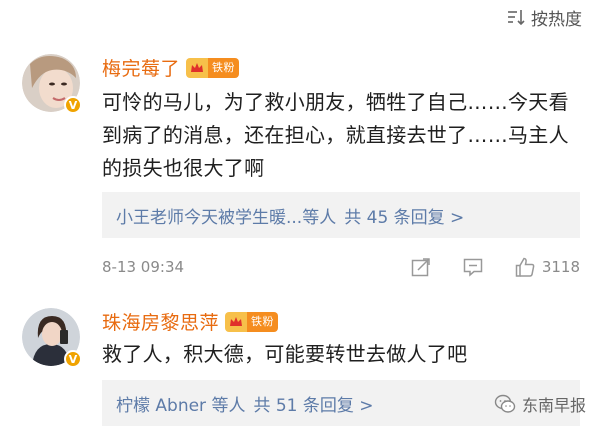 The width and height of the screenshot is (600, 434). I want to click on comment-icon, so click(473, 267).